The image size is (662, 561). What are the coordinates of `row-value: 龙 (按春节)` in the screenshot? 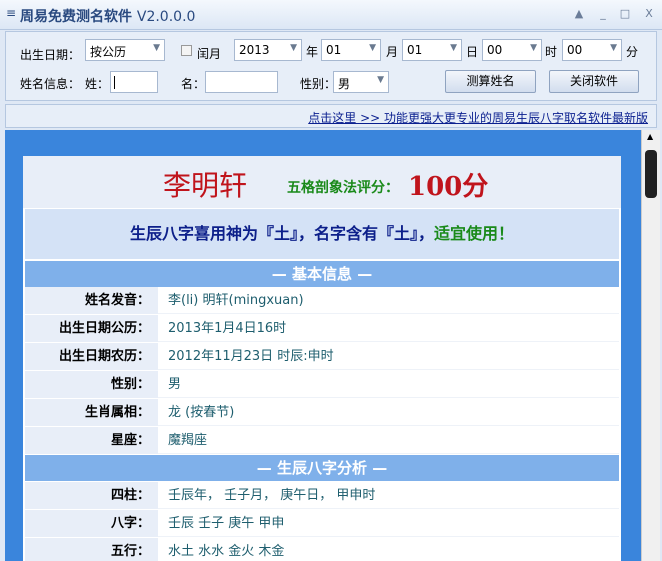 It's located at (201, 412).